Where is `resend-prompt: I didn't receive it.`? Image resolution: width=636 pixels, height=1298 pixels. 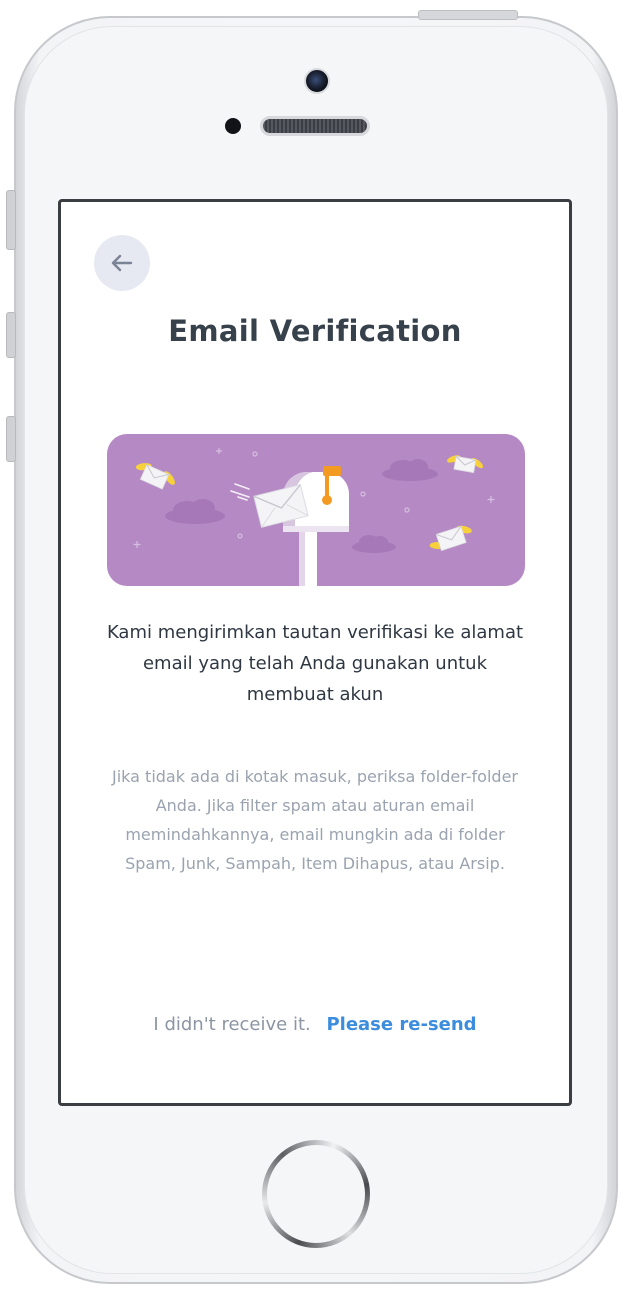
resend-prompt: I didn't receive it. is located at coordinates (232, 1024).